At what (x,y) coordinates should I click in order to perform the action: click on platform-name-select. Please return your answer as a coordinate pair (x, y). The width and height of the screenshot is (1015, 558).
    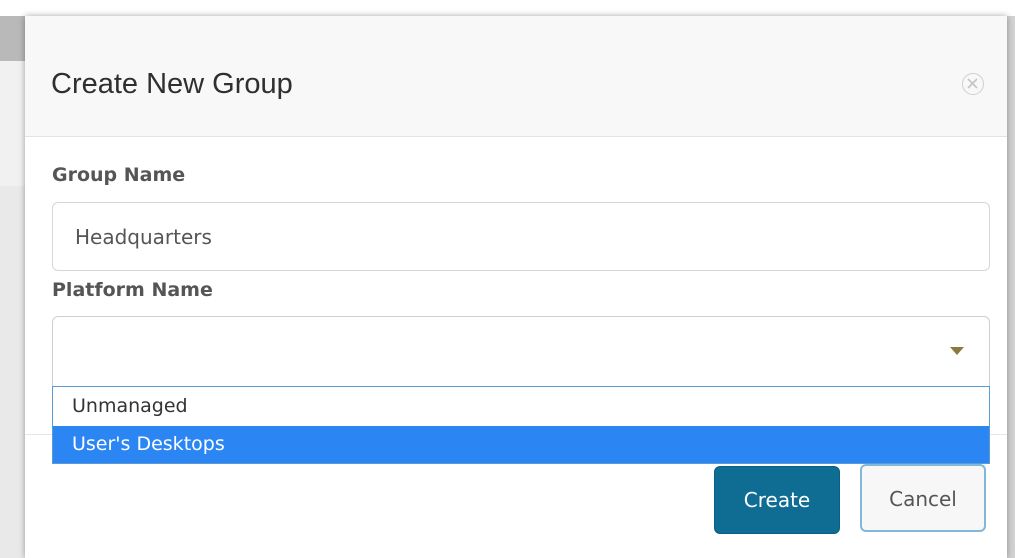
    Looking at the image, I should click on (521, 351).